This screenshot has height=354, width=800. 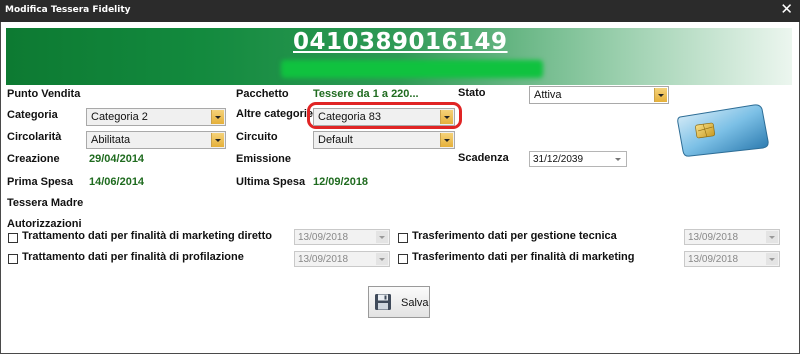 I want to click on checkbox-marketing-diretto, so click(x=13, y=238).